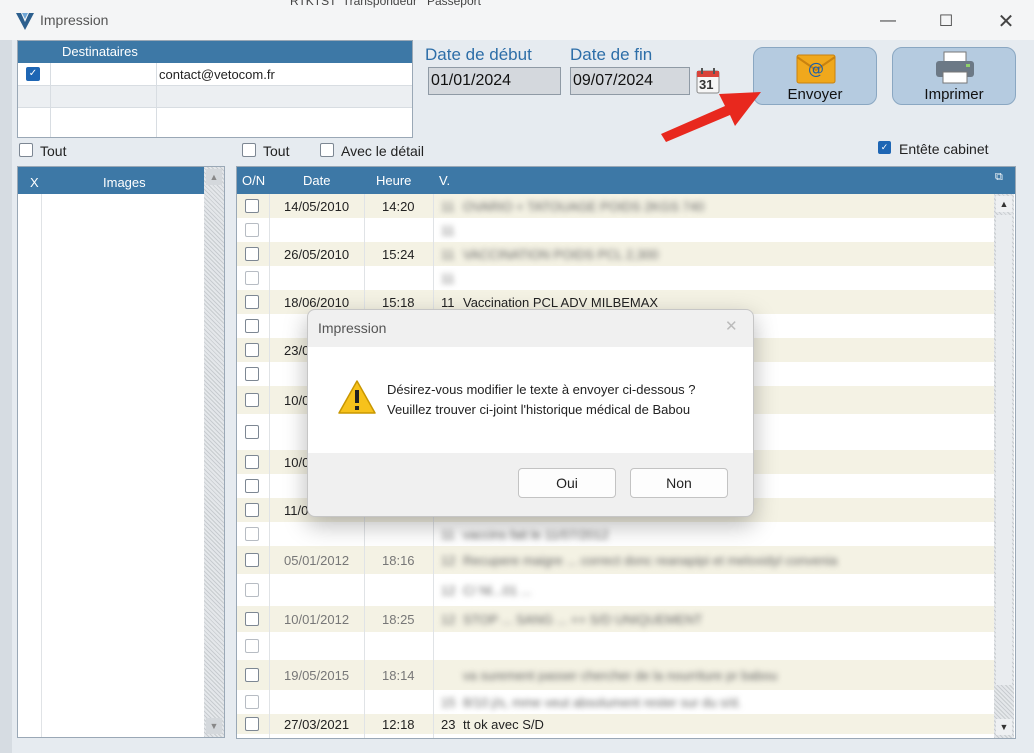 This screenshot has width=1034, height=753. What do you see at coordinates (815, 76) in the screenshot?
I see `send-button: @ Envoyer` at bounding box center [815, 76].